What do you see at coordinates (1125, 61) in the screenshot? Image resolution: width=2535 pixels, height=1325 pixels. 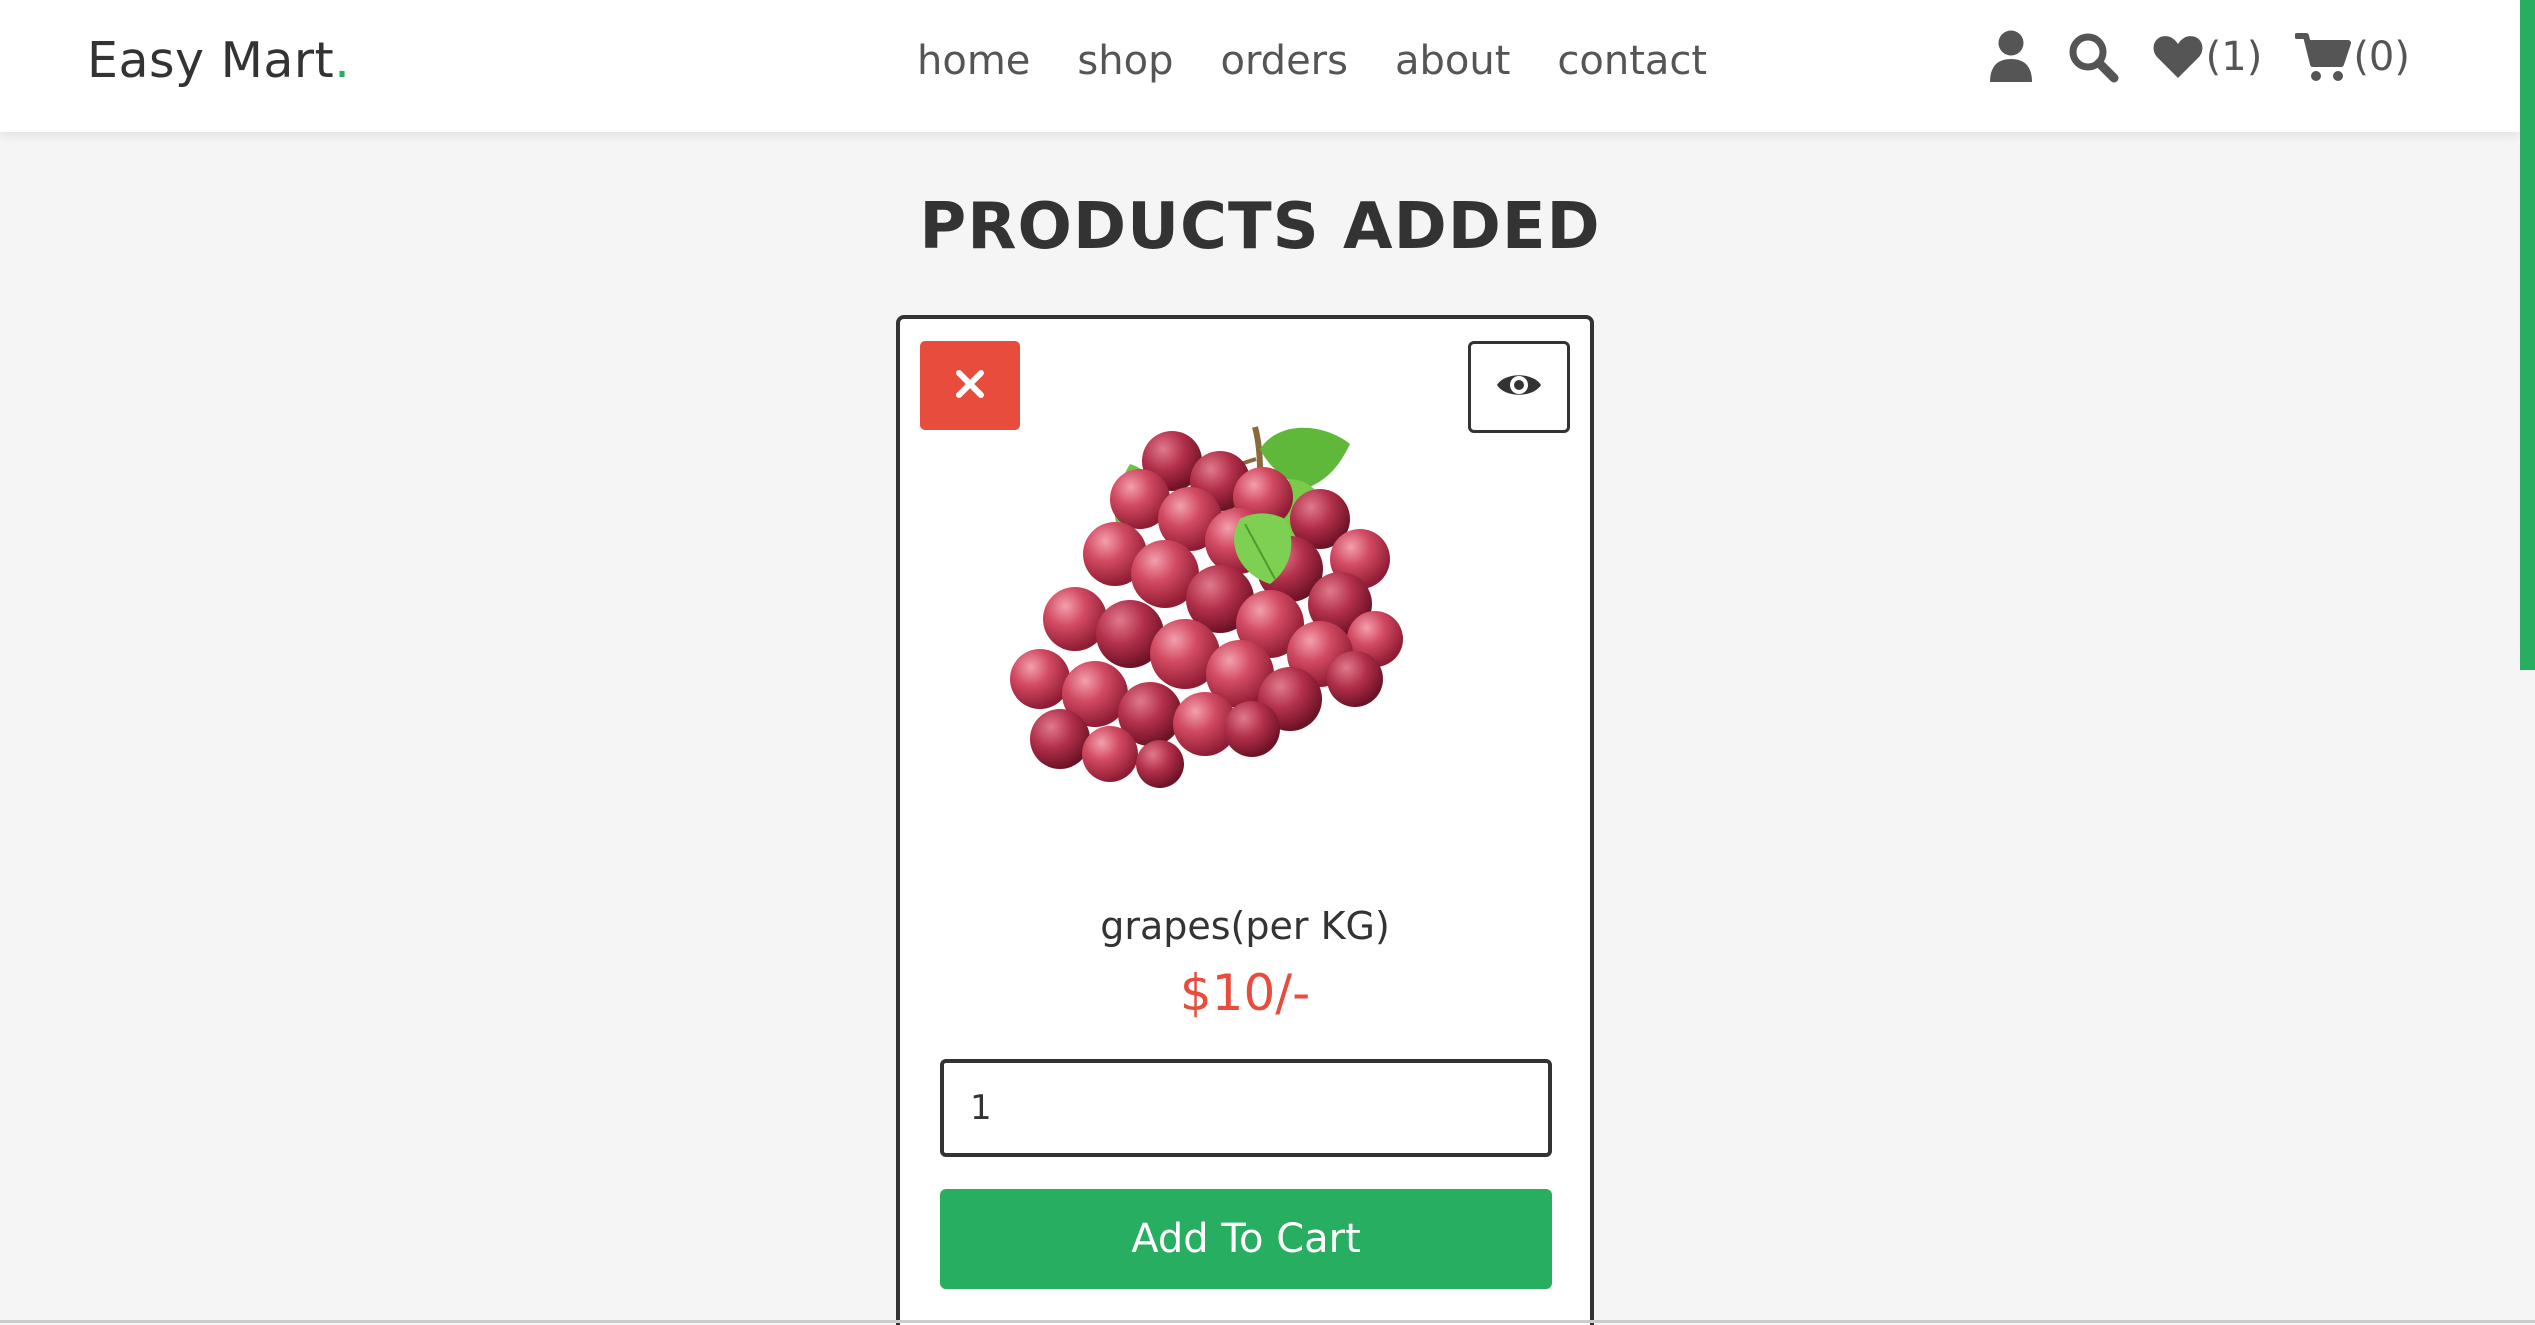 I see `nav-shop: shop` at bounding box center [1125, 61].